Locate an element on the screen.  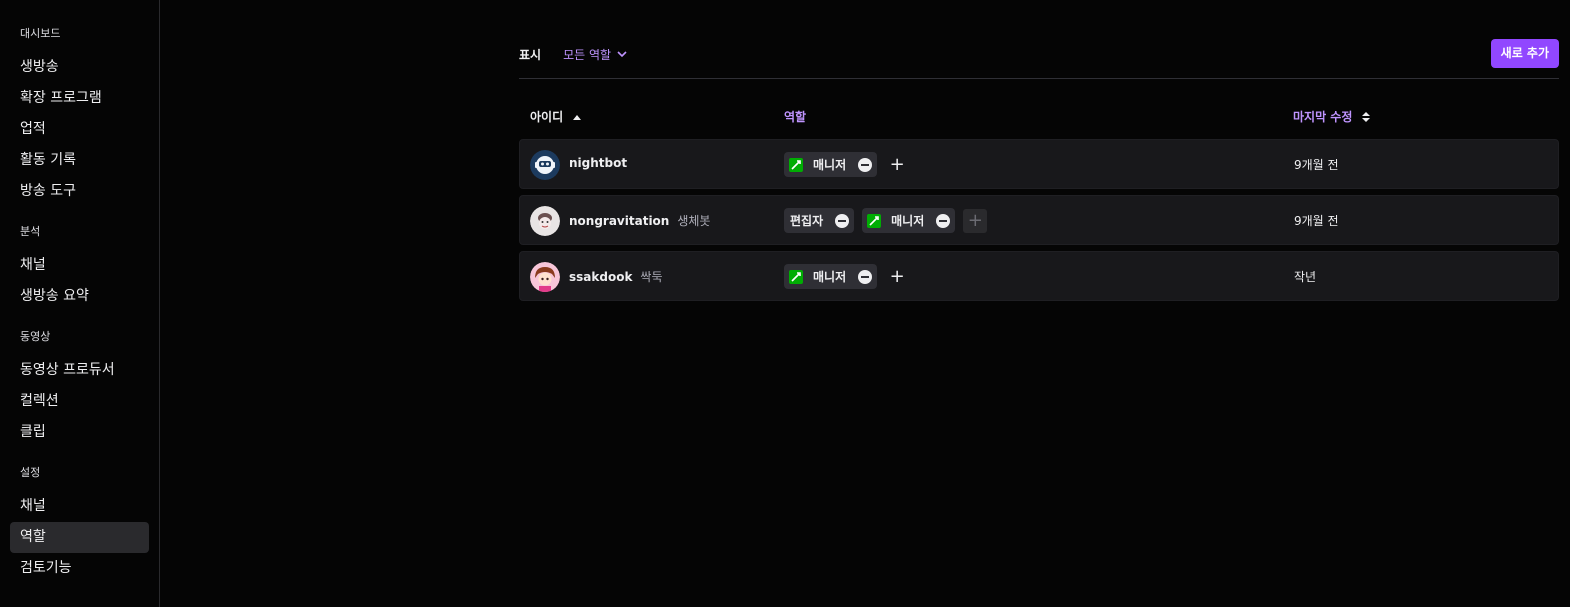
table-header: 아이디 역할 마지막 수정 is located at coordinates (1039, 118).